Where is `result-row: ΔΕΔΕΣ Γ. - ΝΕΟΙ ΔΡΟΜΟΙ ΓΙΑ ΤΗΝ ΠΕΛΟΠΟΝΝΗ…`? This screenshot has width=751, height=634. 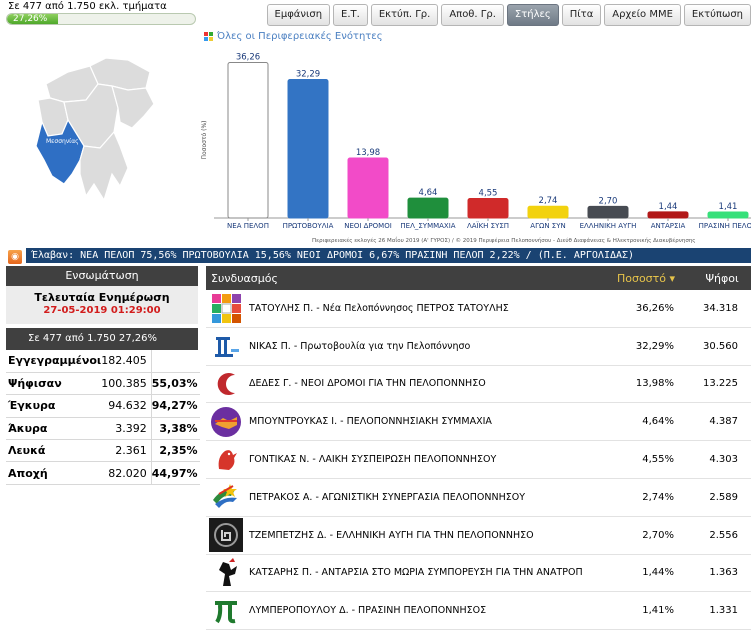
result-row: ΔΕΔΕΣ Γ. - ΝΕΟΙ ΔΡΟΜΟΙ ΓΙΑ ΤΗΝ ΠΕΛΟΠΟΝΝΗ… is located at coordinates (478, 385).